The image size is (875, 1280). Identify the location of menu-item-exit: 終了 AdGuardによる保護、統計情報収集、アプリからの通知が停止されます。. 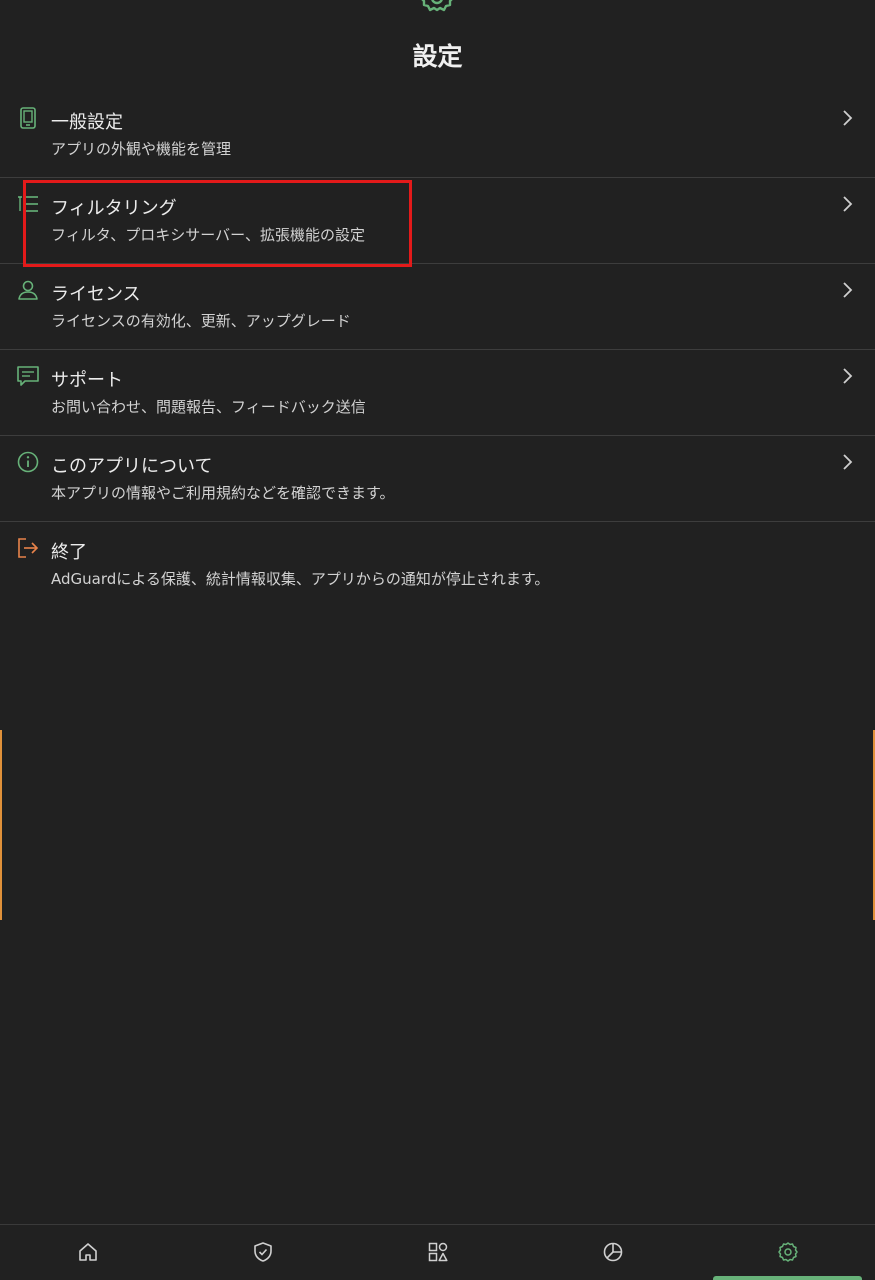
(437, 565).